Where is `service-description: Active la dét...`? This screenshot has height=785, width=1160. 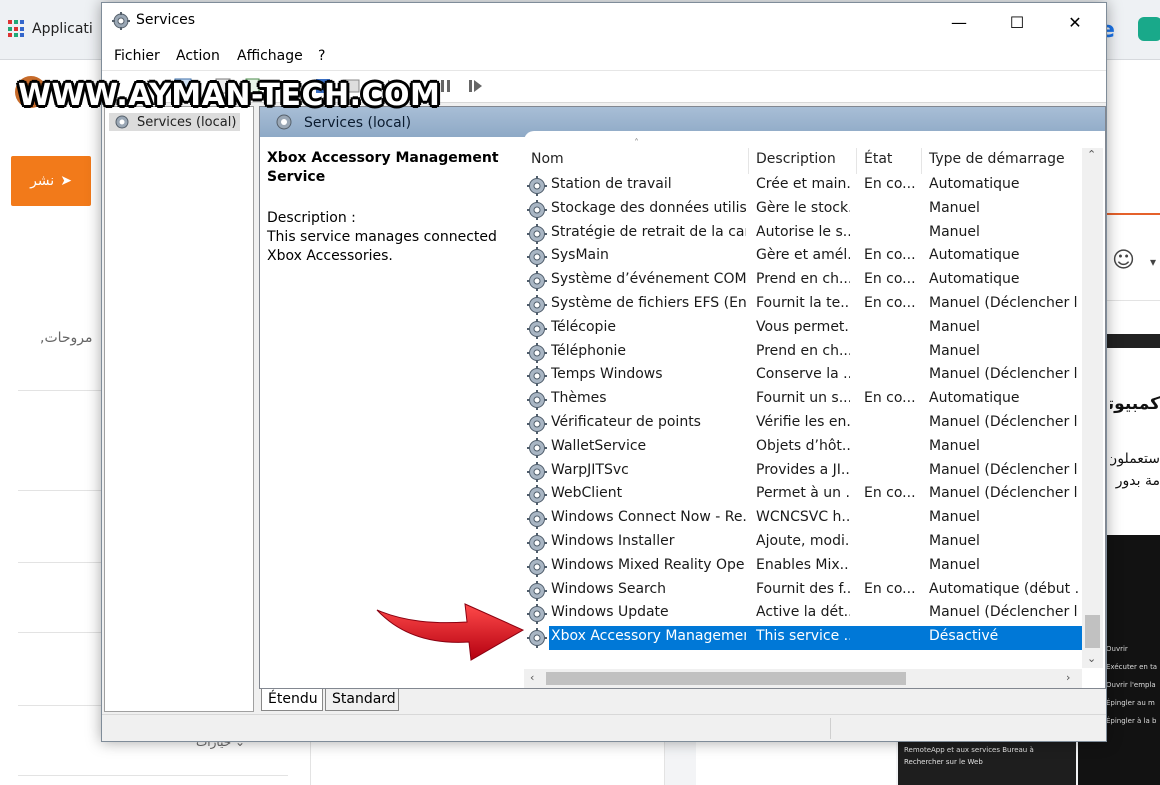 service-description: Active la dét... is located at coordinates (803, 612).